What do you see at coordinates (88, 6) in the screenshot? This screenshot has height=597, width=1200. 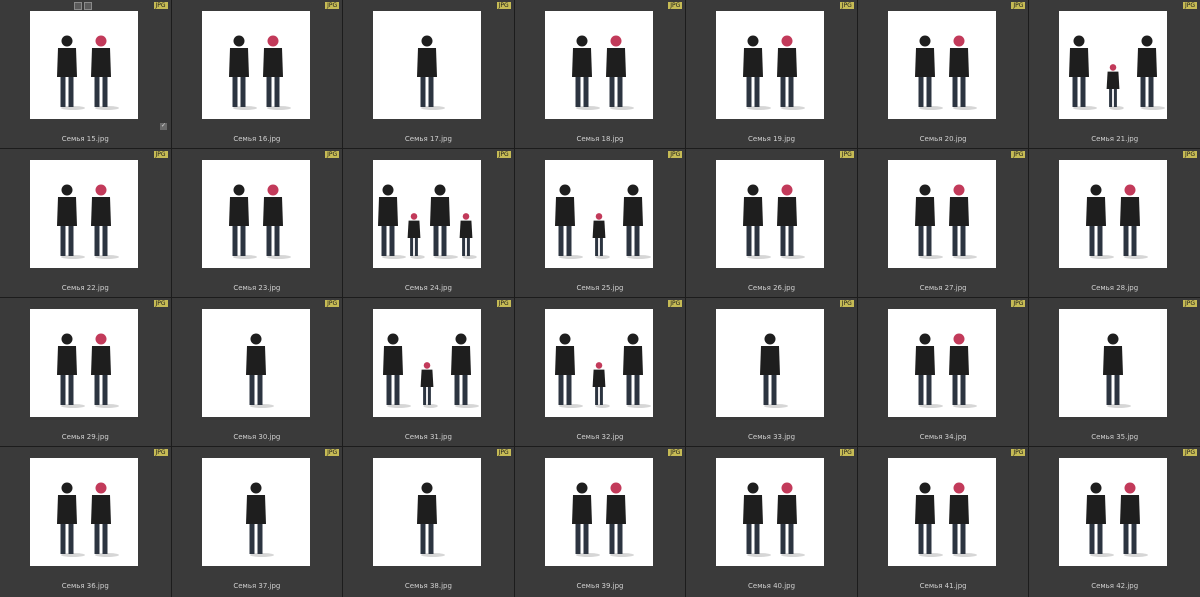 I see `rating-icon` at bounding box center [88, 6].